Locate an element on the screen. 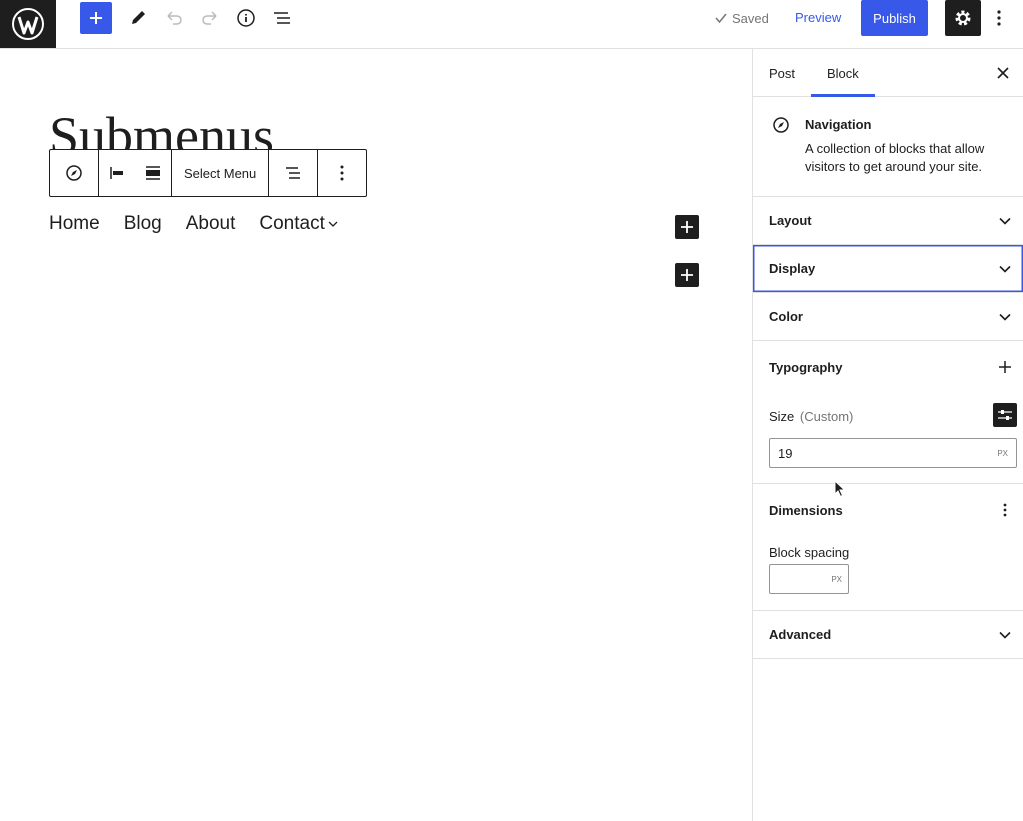  preview-button: Preview is located at coordinates (818, 17).